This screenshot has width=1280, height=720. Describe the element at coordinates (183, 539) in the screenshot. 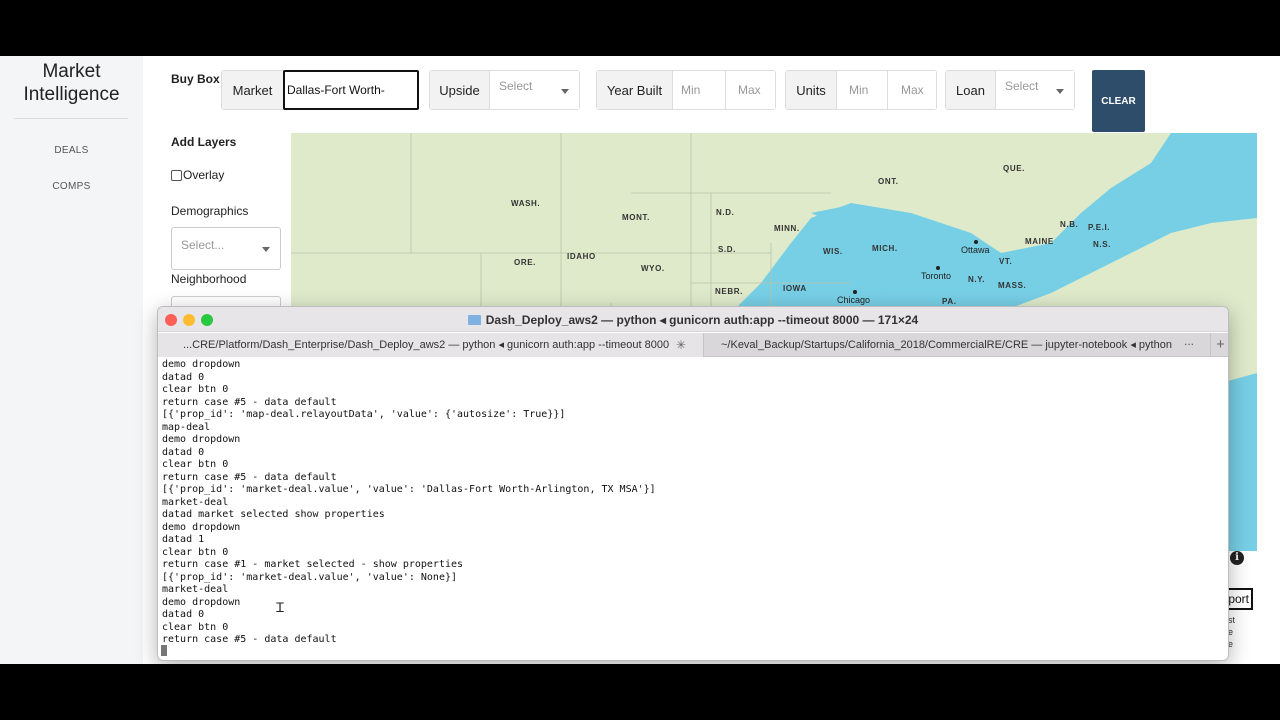

I see `terminal-line: datad 1` at that location.